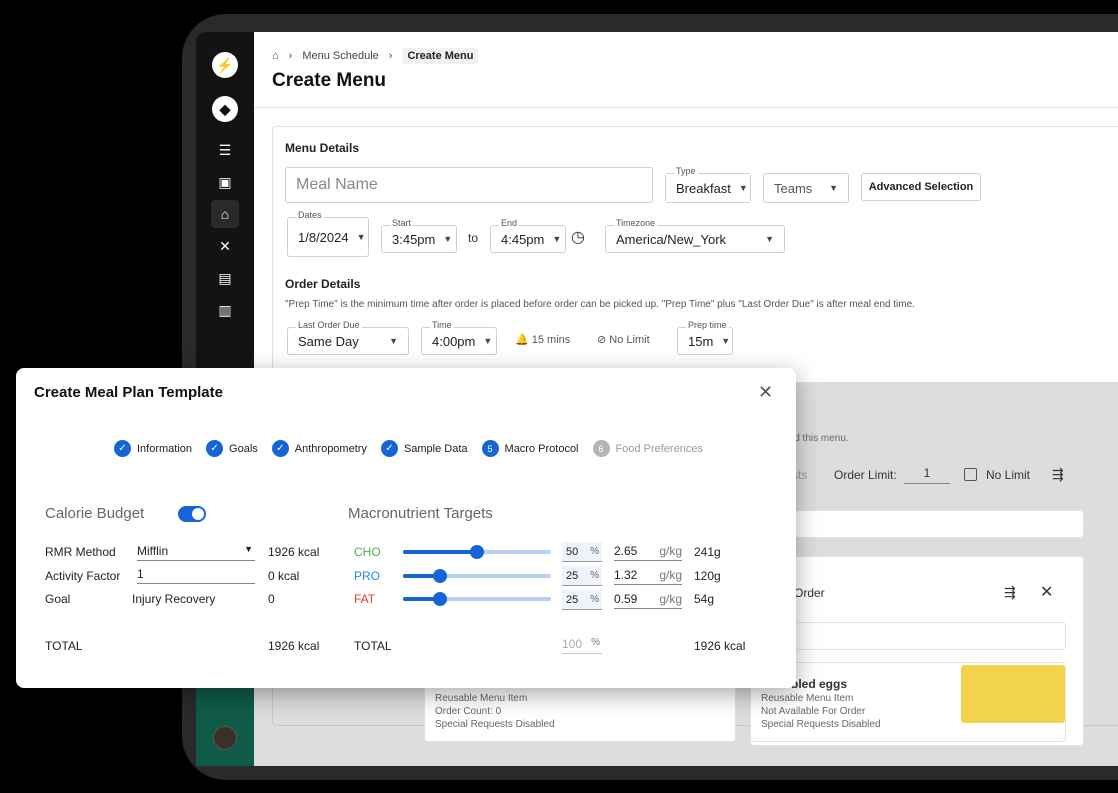  What do you see at coordinates (930, 636) in the screenshot?
I see `order-search-input` at bounding box center [930, 636].